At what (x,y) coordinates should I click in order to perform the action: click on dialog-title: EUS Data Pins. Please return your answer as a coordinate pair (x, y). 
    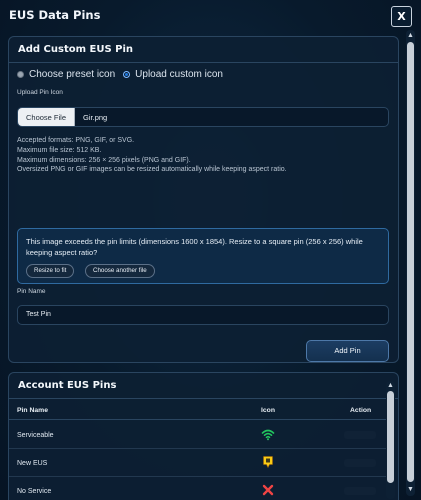
    Looking at the image, I should click on (55, 14).